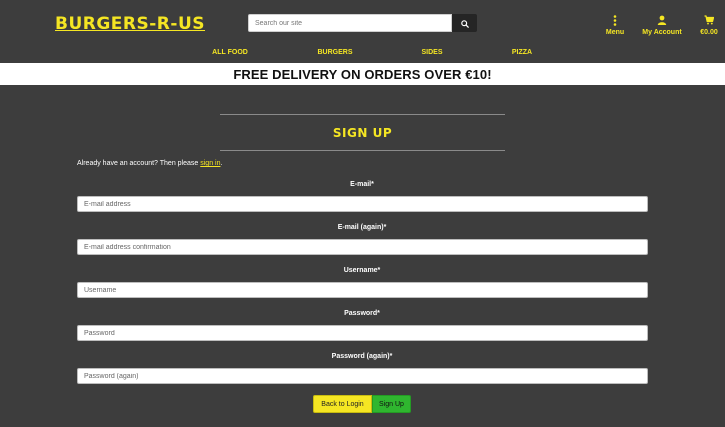 The width and height of the screenshot is (725, 427). What do you see at coordinates (662, 20) in the screenshot?
I see `user-icon` at bounding box center [662, 20].